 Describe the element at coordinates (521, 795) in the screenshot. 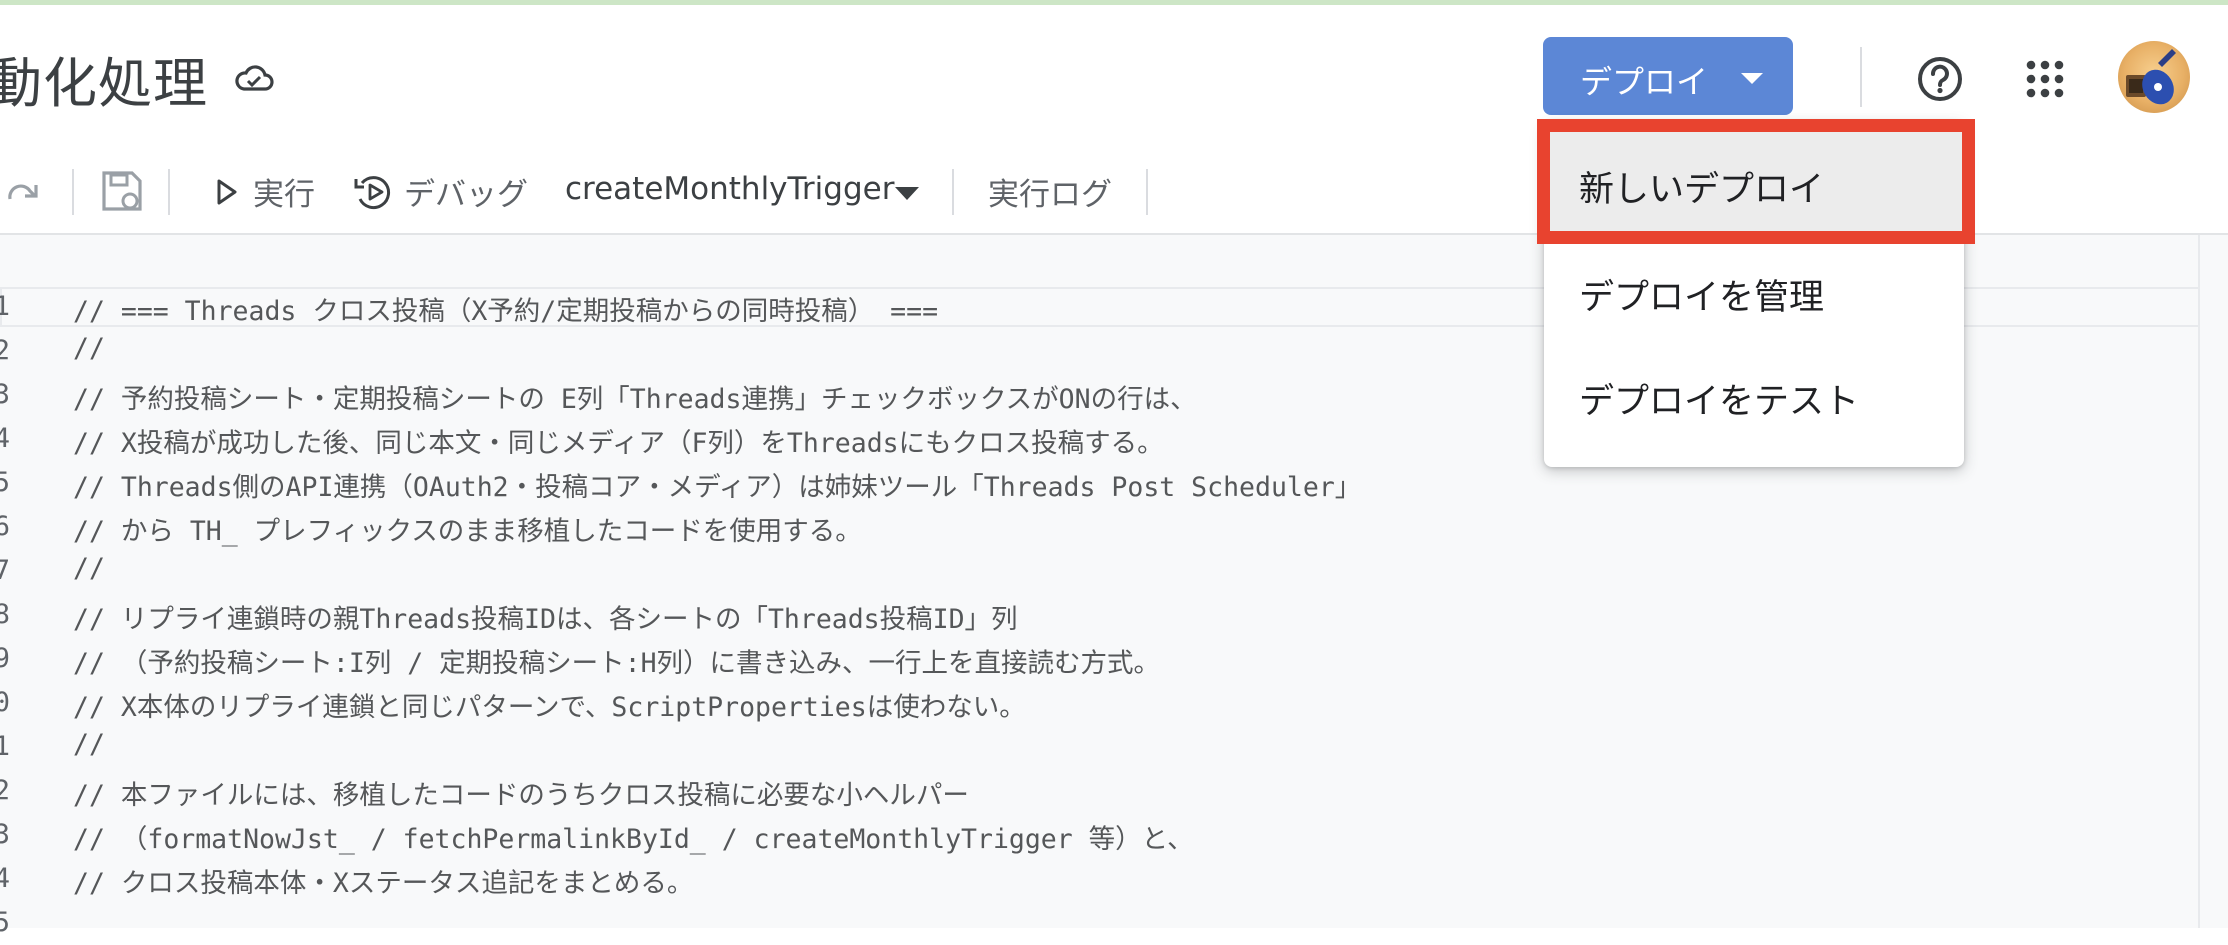

I see `code-text: // 本ファイルには、移植したコードのうちクロス投稿に必要な小ヘルパー` at that location.